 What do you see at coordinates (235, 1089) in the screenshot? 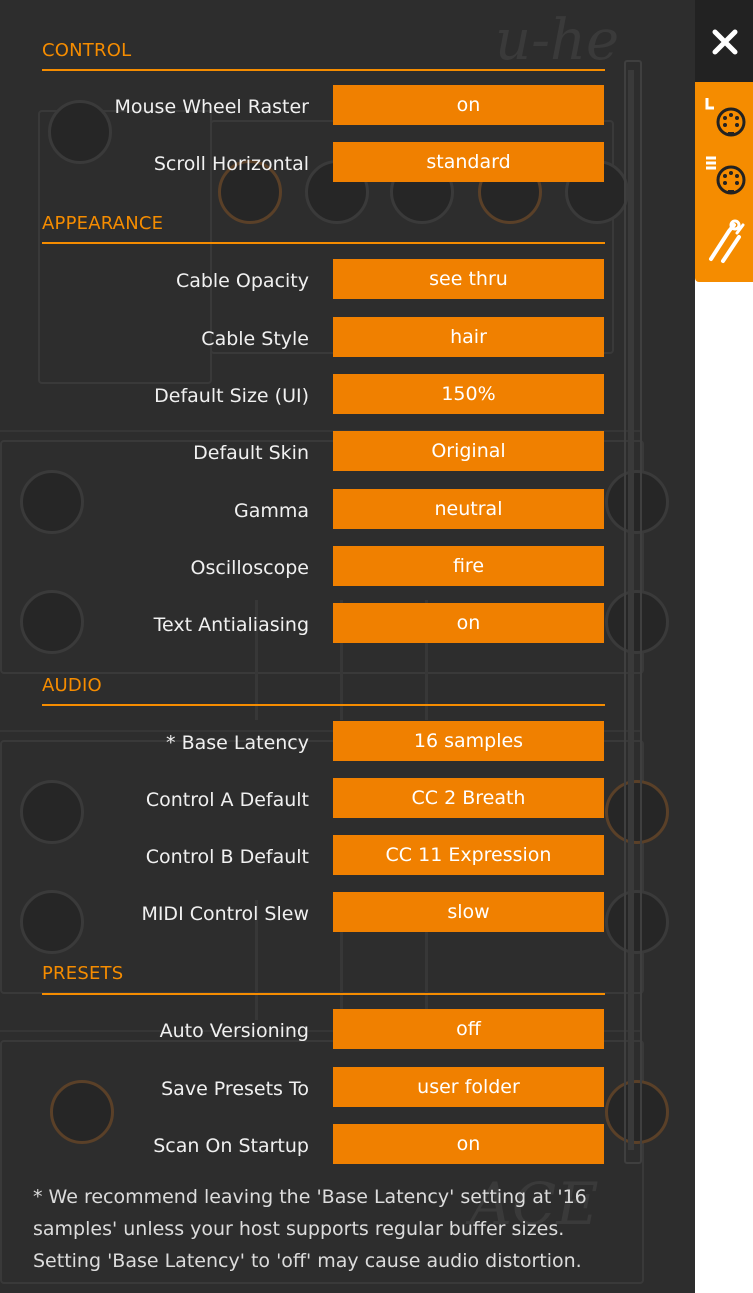
I see `row-label-save-presets-to: Save Presets To` at bounding box center [235, 1089].